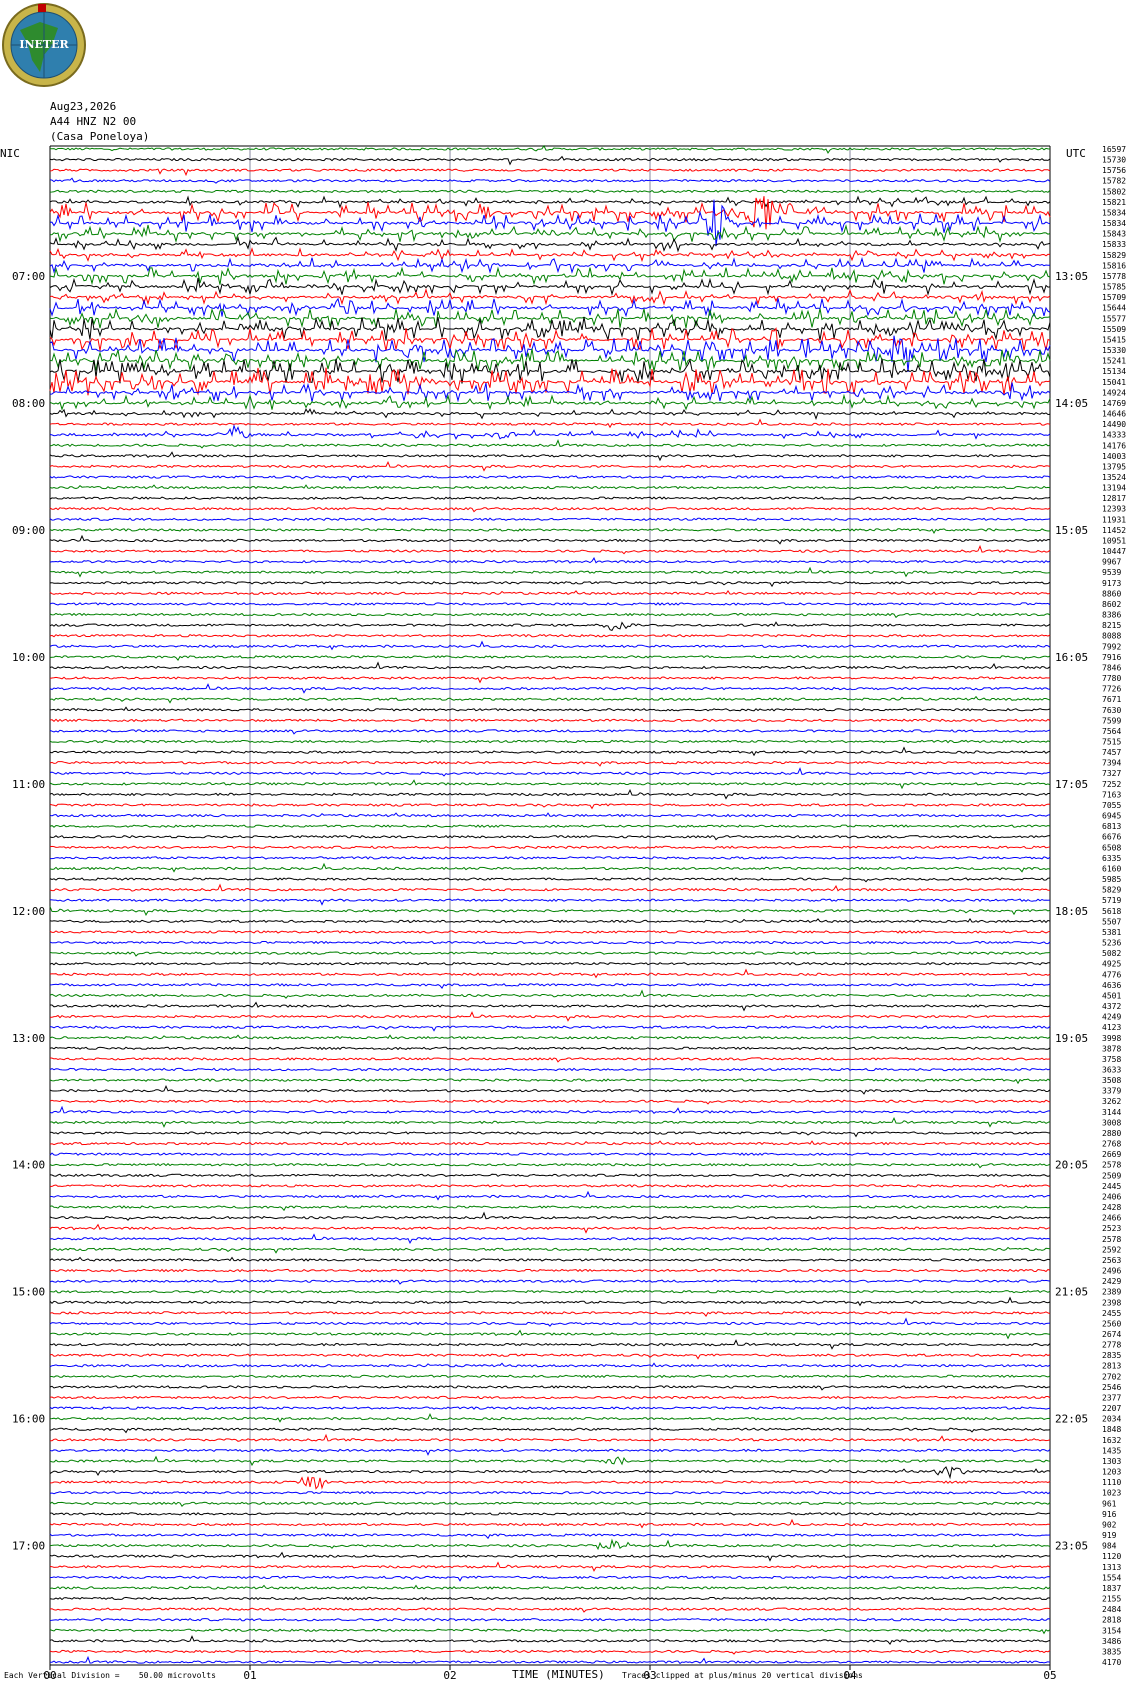 The image size is (1130, 1689). I want to click on trace-amplitude-label: 16597, so click(1114, 149).